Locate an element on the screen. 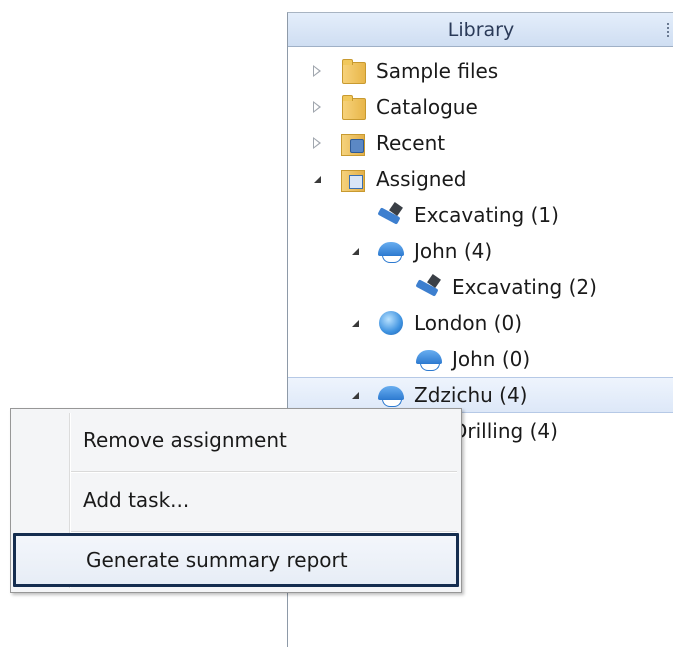 The width and height of the screenshot is (673, 647). assigned-folder-icon is located at coordinates (353, 179).